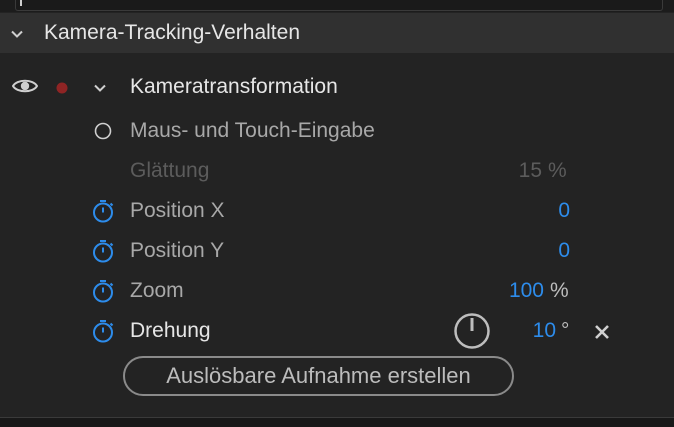 The image size is (674, 427). I want to click on group-row-camera-transform: Kameratransformation, so click(337, 87).